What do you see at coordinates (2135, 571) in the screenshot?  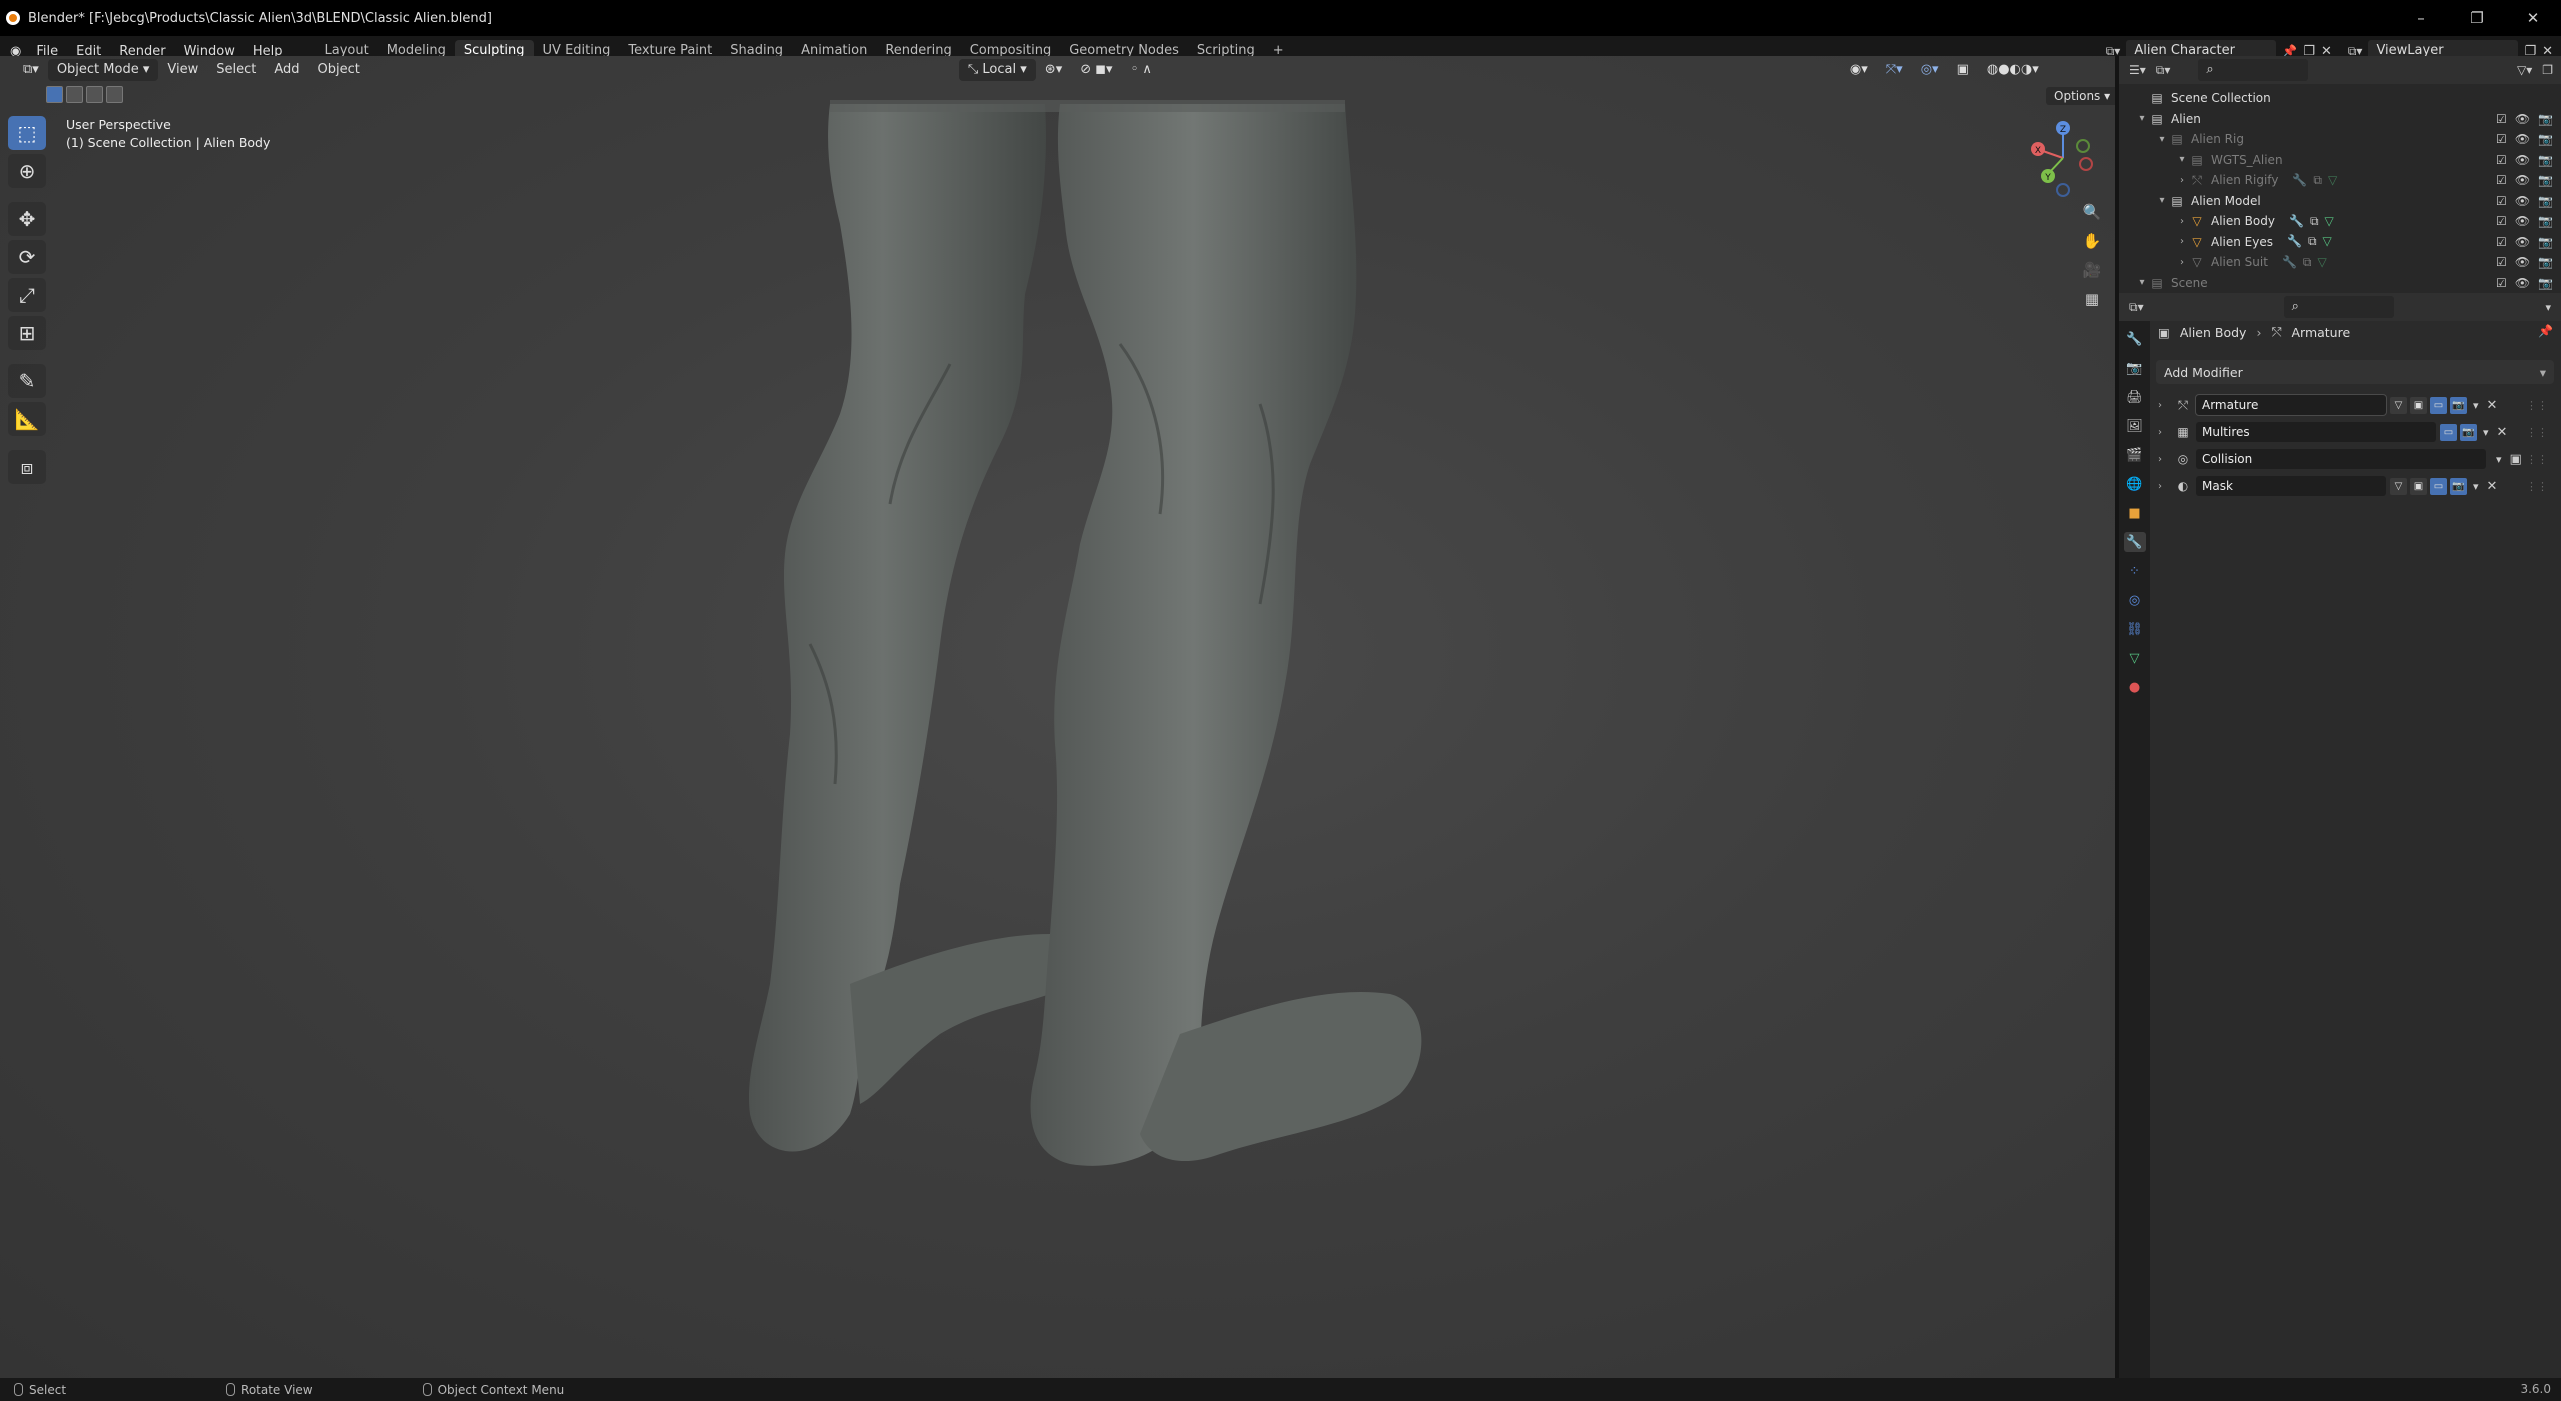 I see `particles-tab-icon: ⁘` at bounding box center [2135, 571].